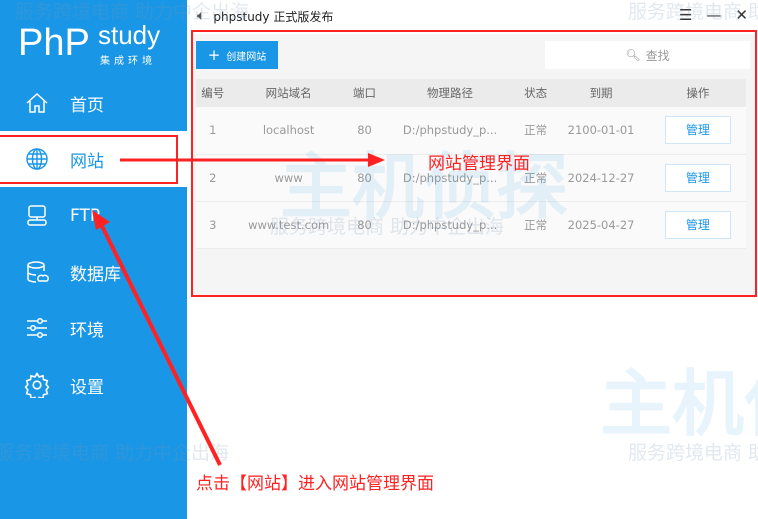 The height and width of the screenshot is (519, 758). Describe the element at coordinates (479, 164) in the screenshot. I see `annotation-panel-label: 网站管理界面` at that location.